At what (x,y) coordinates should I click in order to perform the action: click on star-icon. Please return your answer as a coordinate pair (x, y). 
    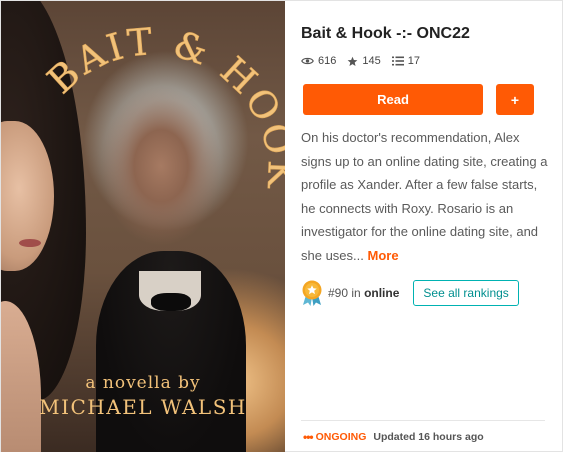
    Looking at the image, I should click on (353, 61).